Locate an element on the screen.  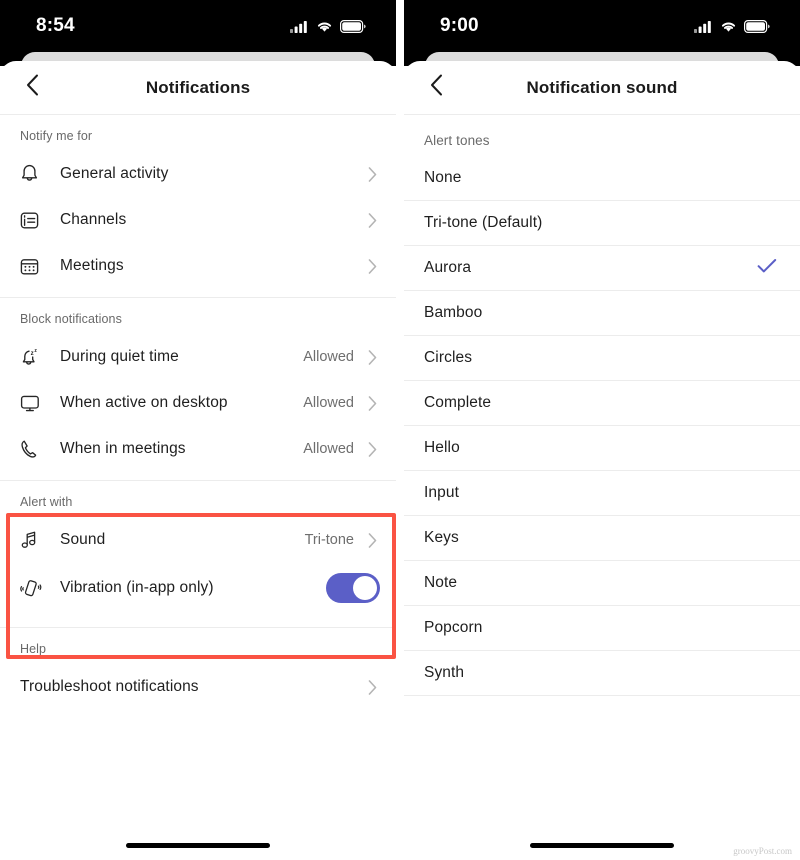
settings-row-label: Vibration (in-app only) is located at coordinates (137, 587).